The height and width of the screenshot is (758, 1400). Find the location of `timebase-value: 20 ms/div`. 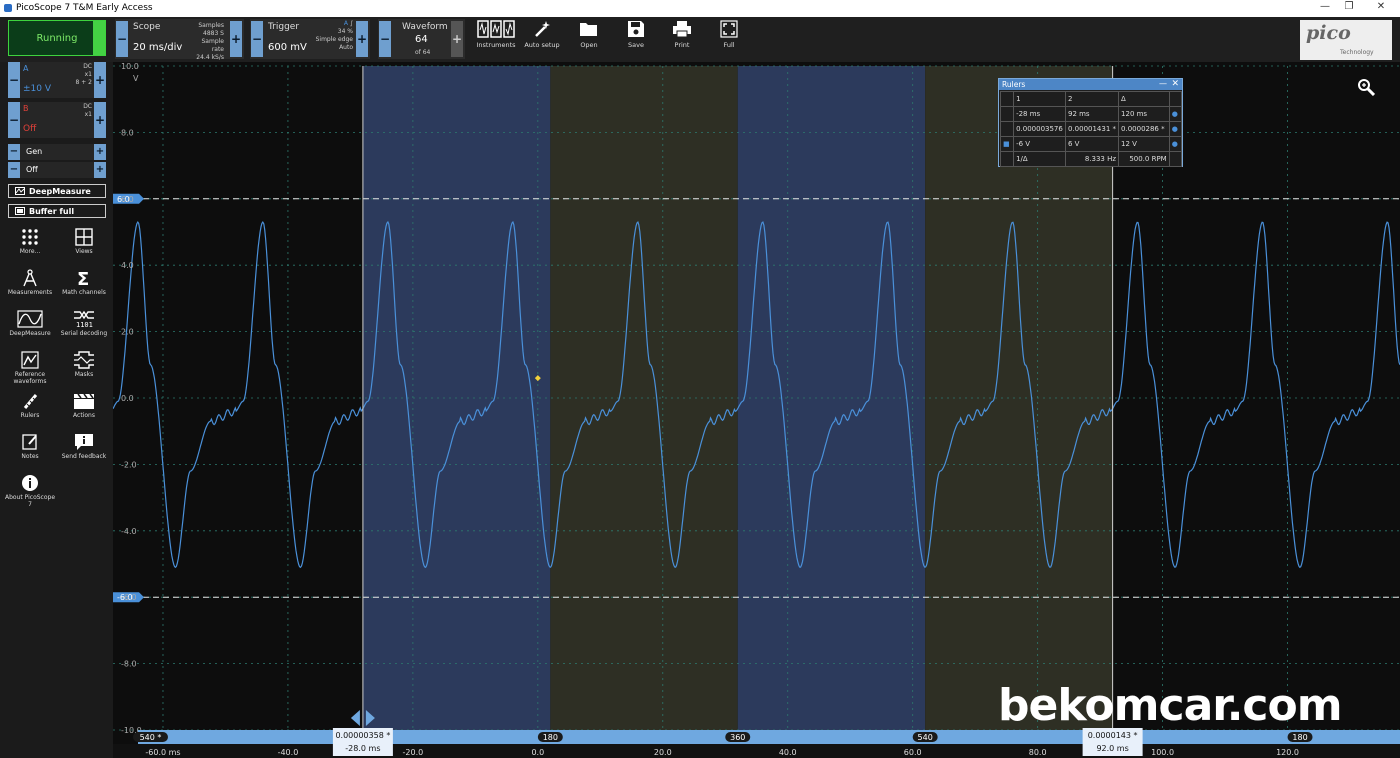

timebase-value: 20 ms/div is located at coordinates (157, 47).